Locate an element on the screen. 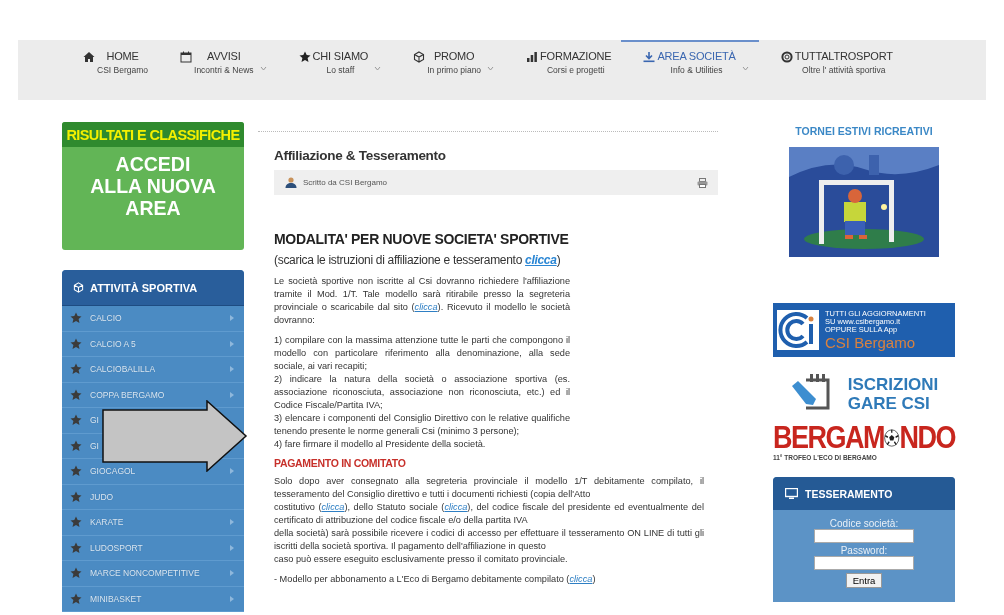 The width and height of the screenshot is (1004, 615). menu-item: JUDO is located at coordinates (92, 496).